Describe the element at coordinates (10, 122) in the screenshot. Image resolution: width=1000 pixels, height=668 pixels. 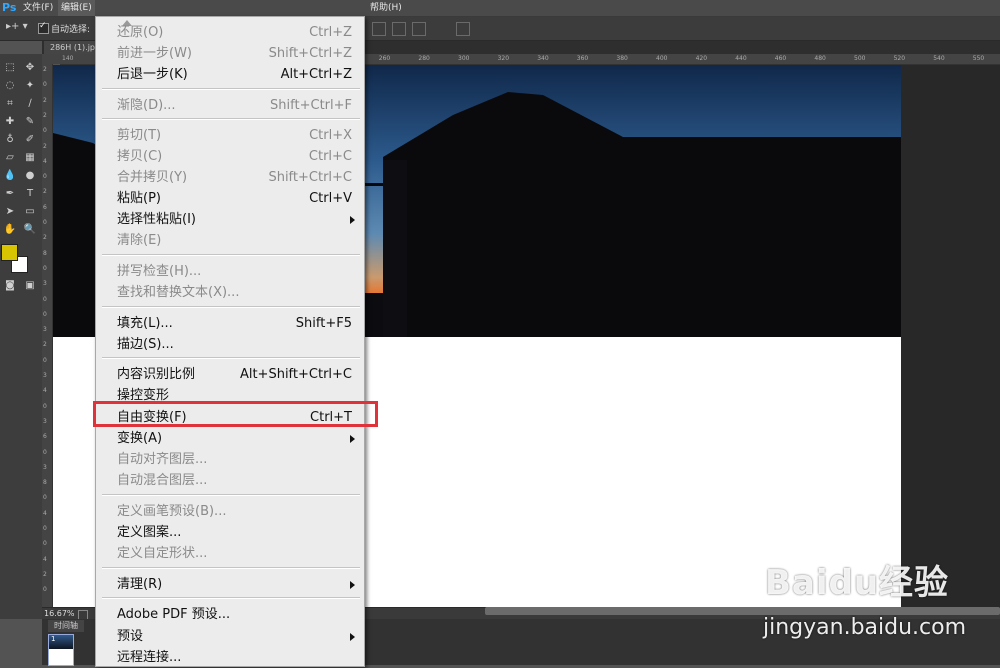
I see `healing-brush-icon: ✚` at that location.